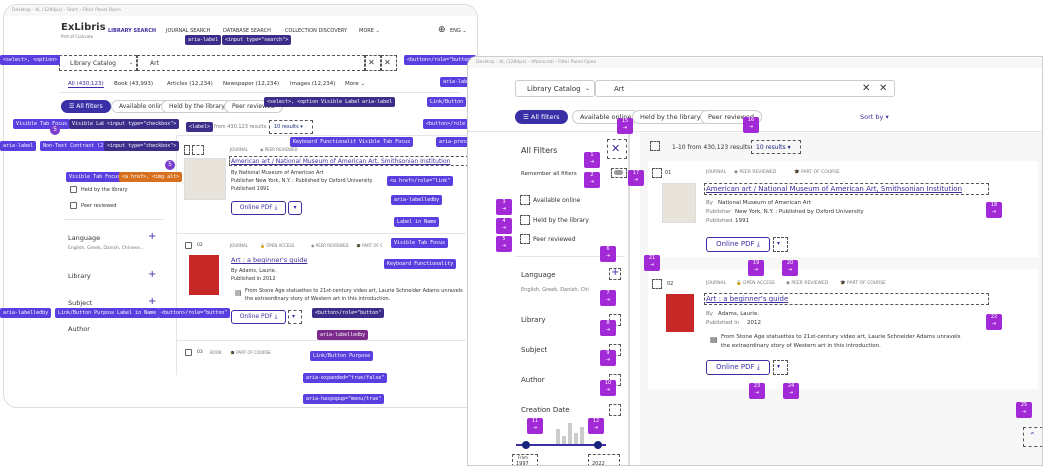 The height and width of the screenshot is (466, 1043). What do you see at coordinates (84, 238) in the screenshot?
I see `facet-language-back: Language` at bounding box center [84, 238].